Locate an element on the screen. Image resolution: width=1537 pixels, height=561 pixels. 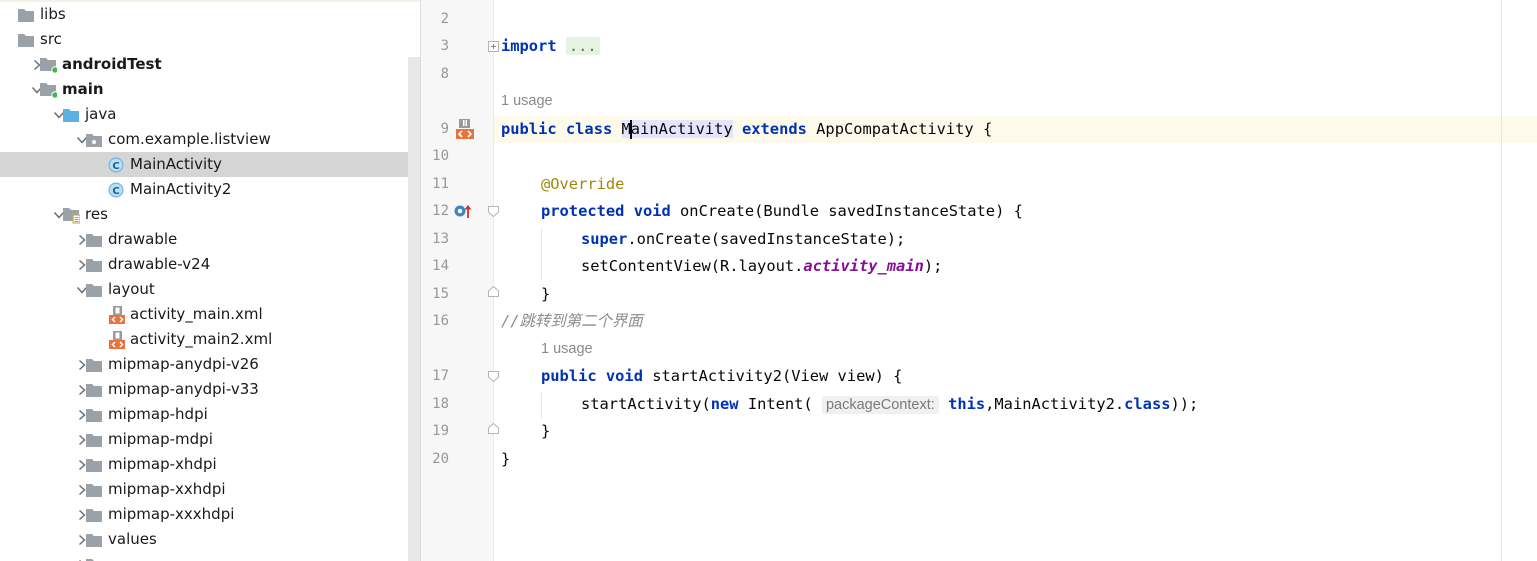
line-number: 12 is located at coordinates (440, 211).